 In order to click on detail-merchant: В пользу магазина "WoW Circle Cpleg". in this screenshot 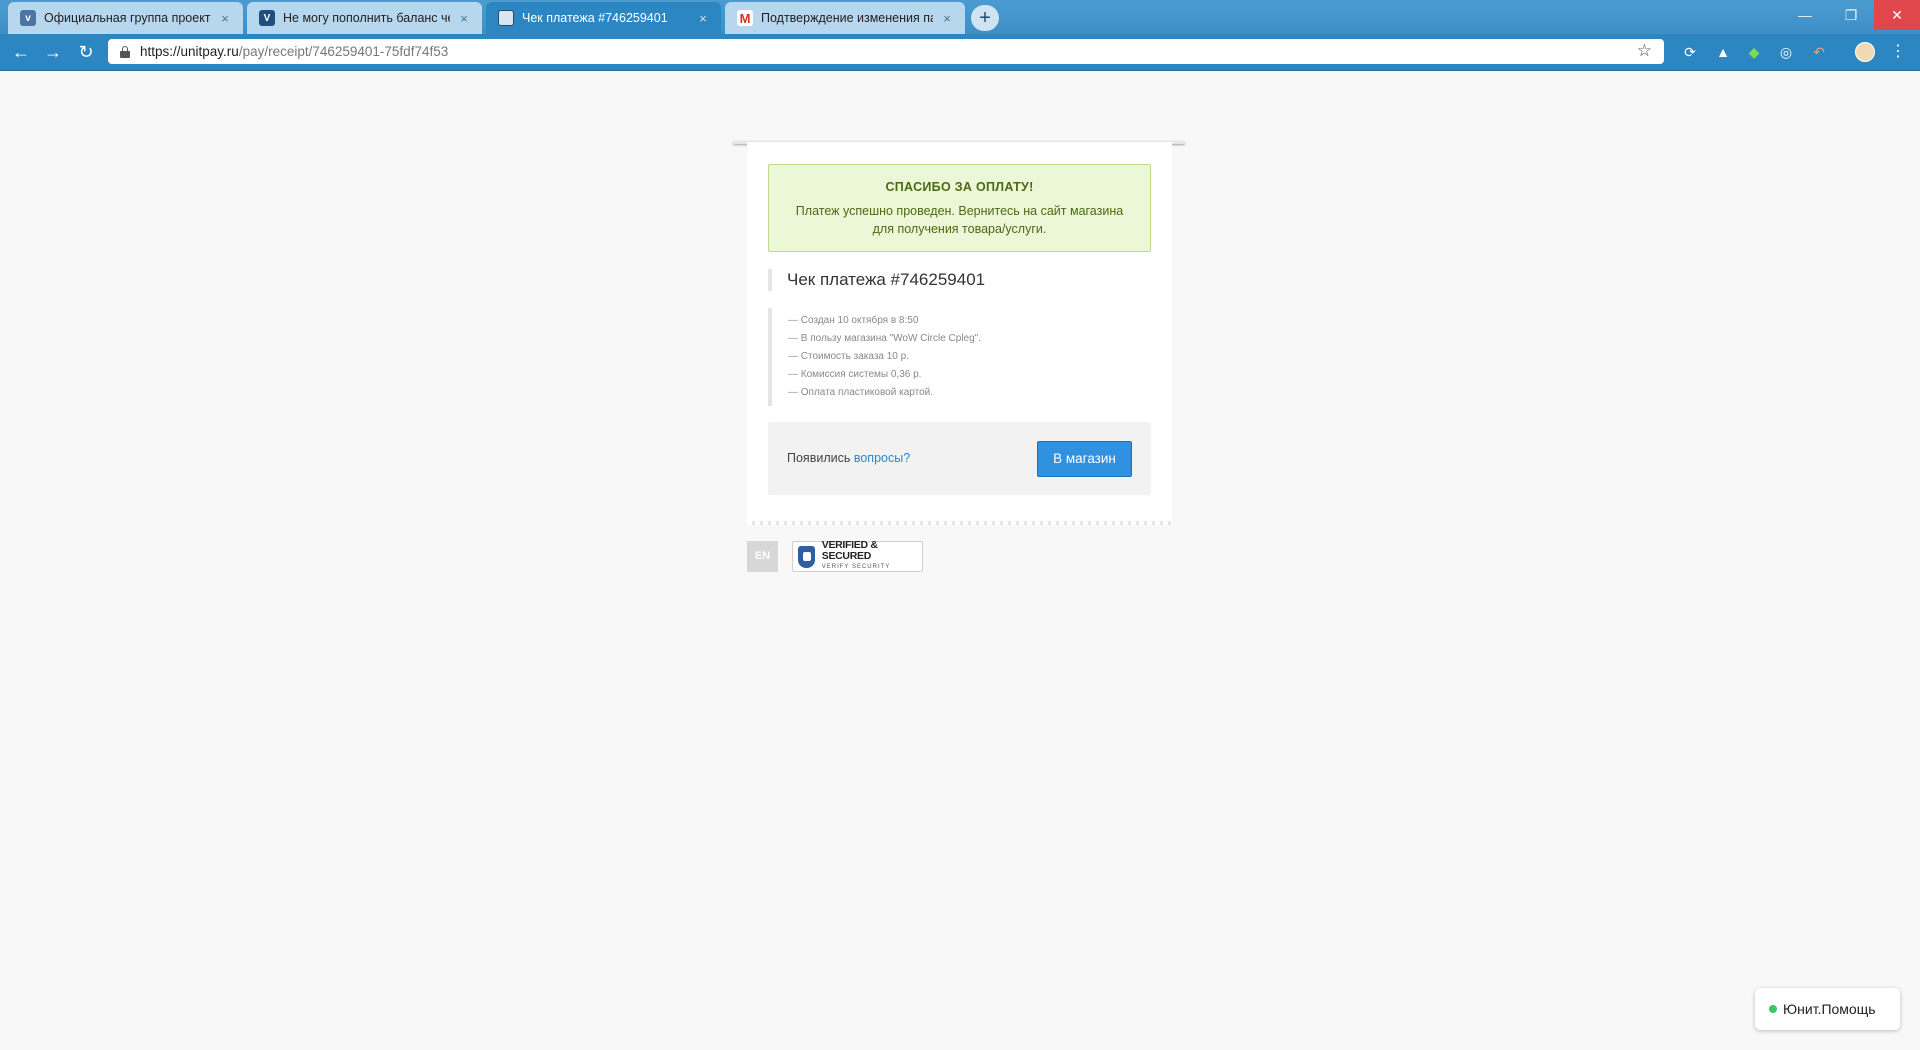, I will do `click(963, 339)`.